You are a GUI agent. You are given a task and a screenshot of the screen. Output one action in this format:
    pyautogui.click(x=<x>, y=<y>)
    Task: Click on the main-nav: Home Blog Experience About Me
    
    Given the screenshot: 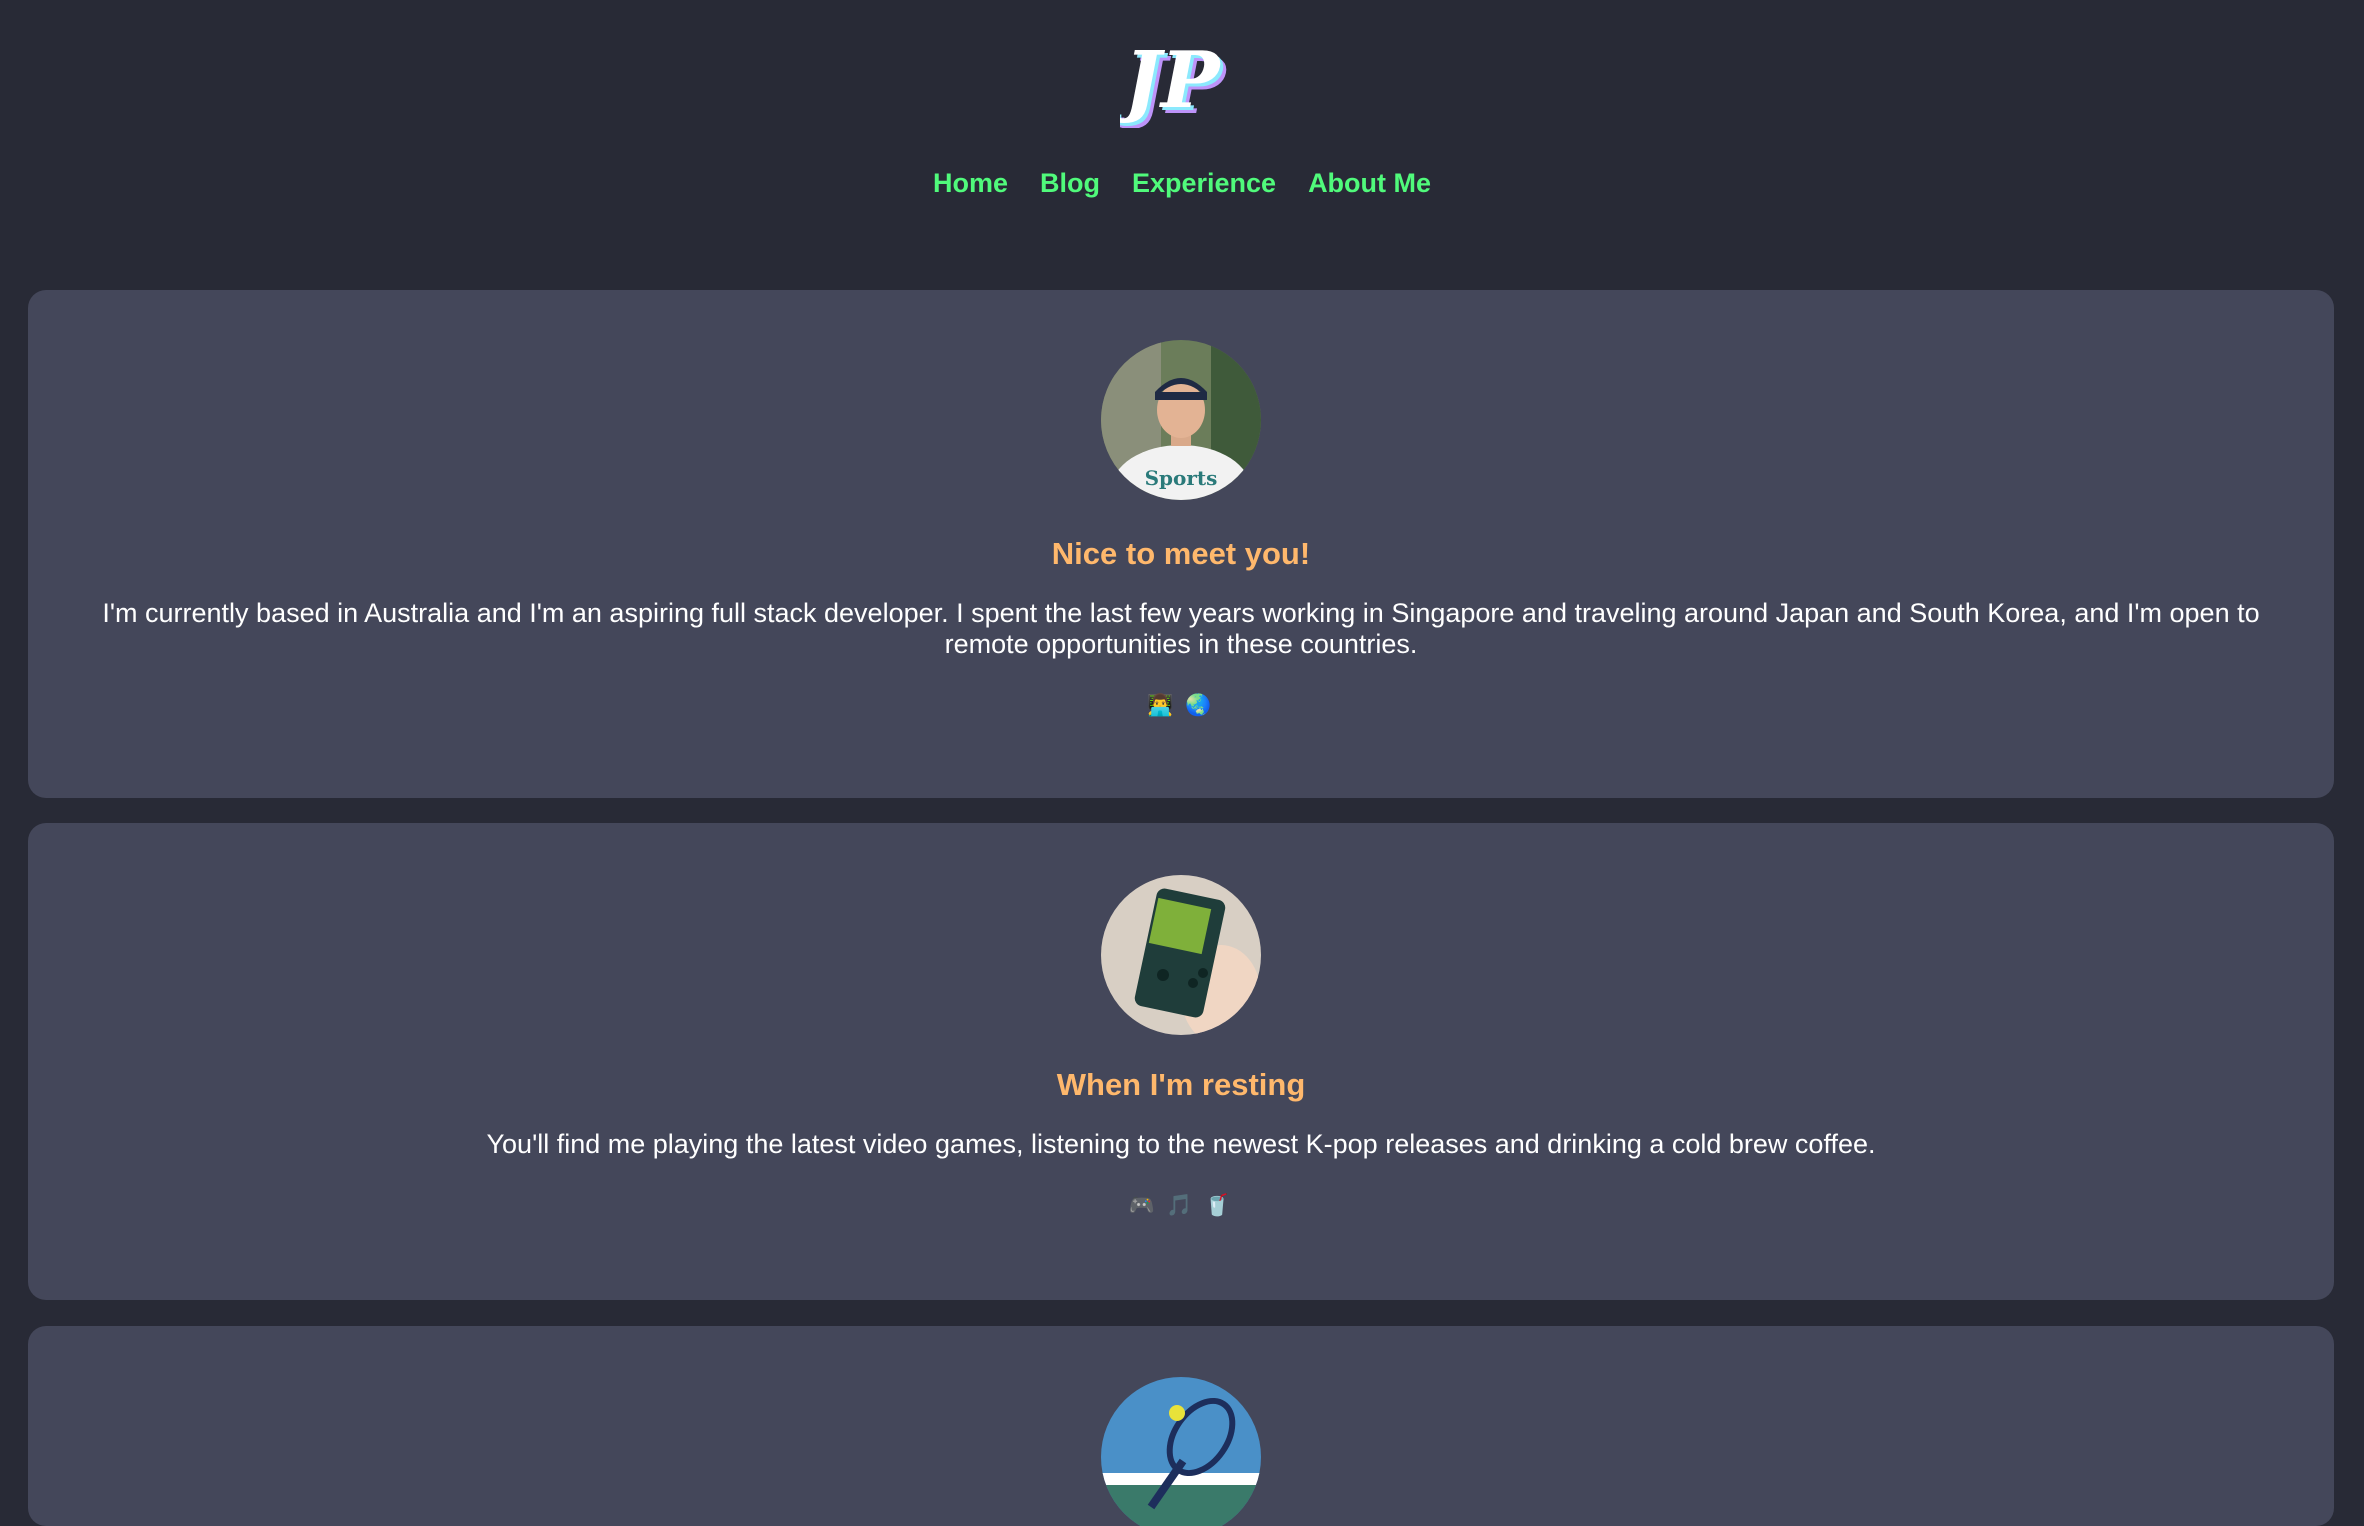 What is the action you would take?
    pyautogui.click(x=1182, y=183)
    